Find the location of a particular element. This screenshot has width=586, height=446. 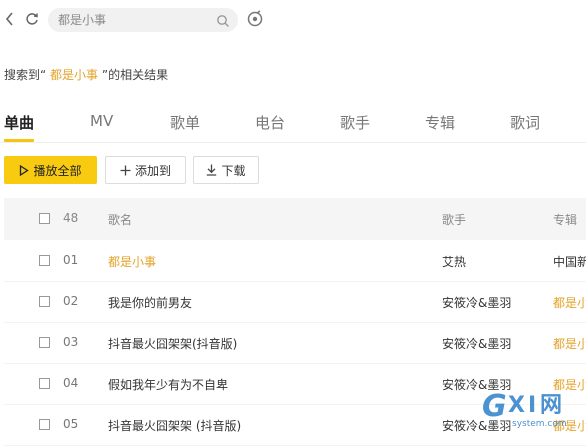

song-title: 我是你的前男友 is located at coordinates (150, 302).